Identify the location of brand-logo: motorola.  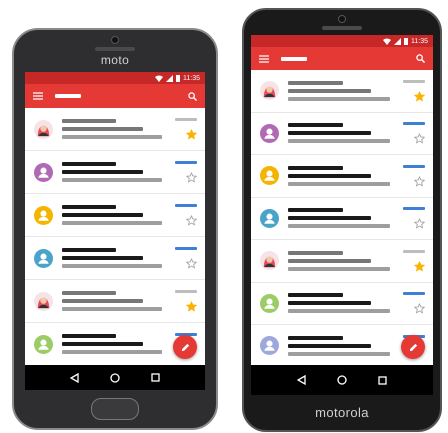
(342, 412).